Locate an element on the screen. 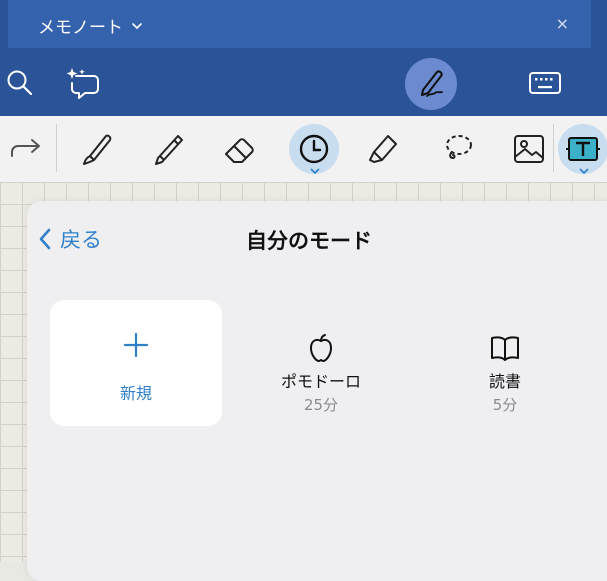 The width and height of the screenshot is (607, 581). search-icon is located at coordinates (20, 83).